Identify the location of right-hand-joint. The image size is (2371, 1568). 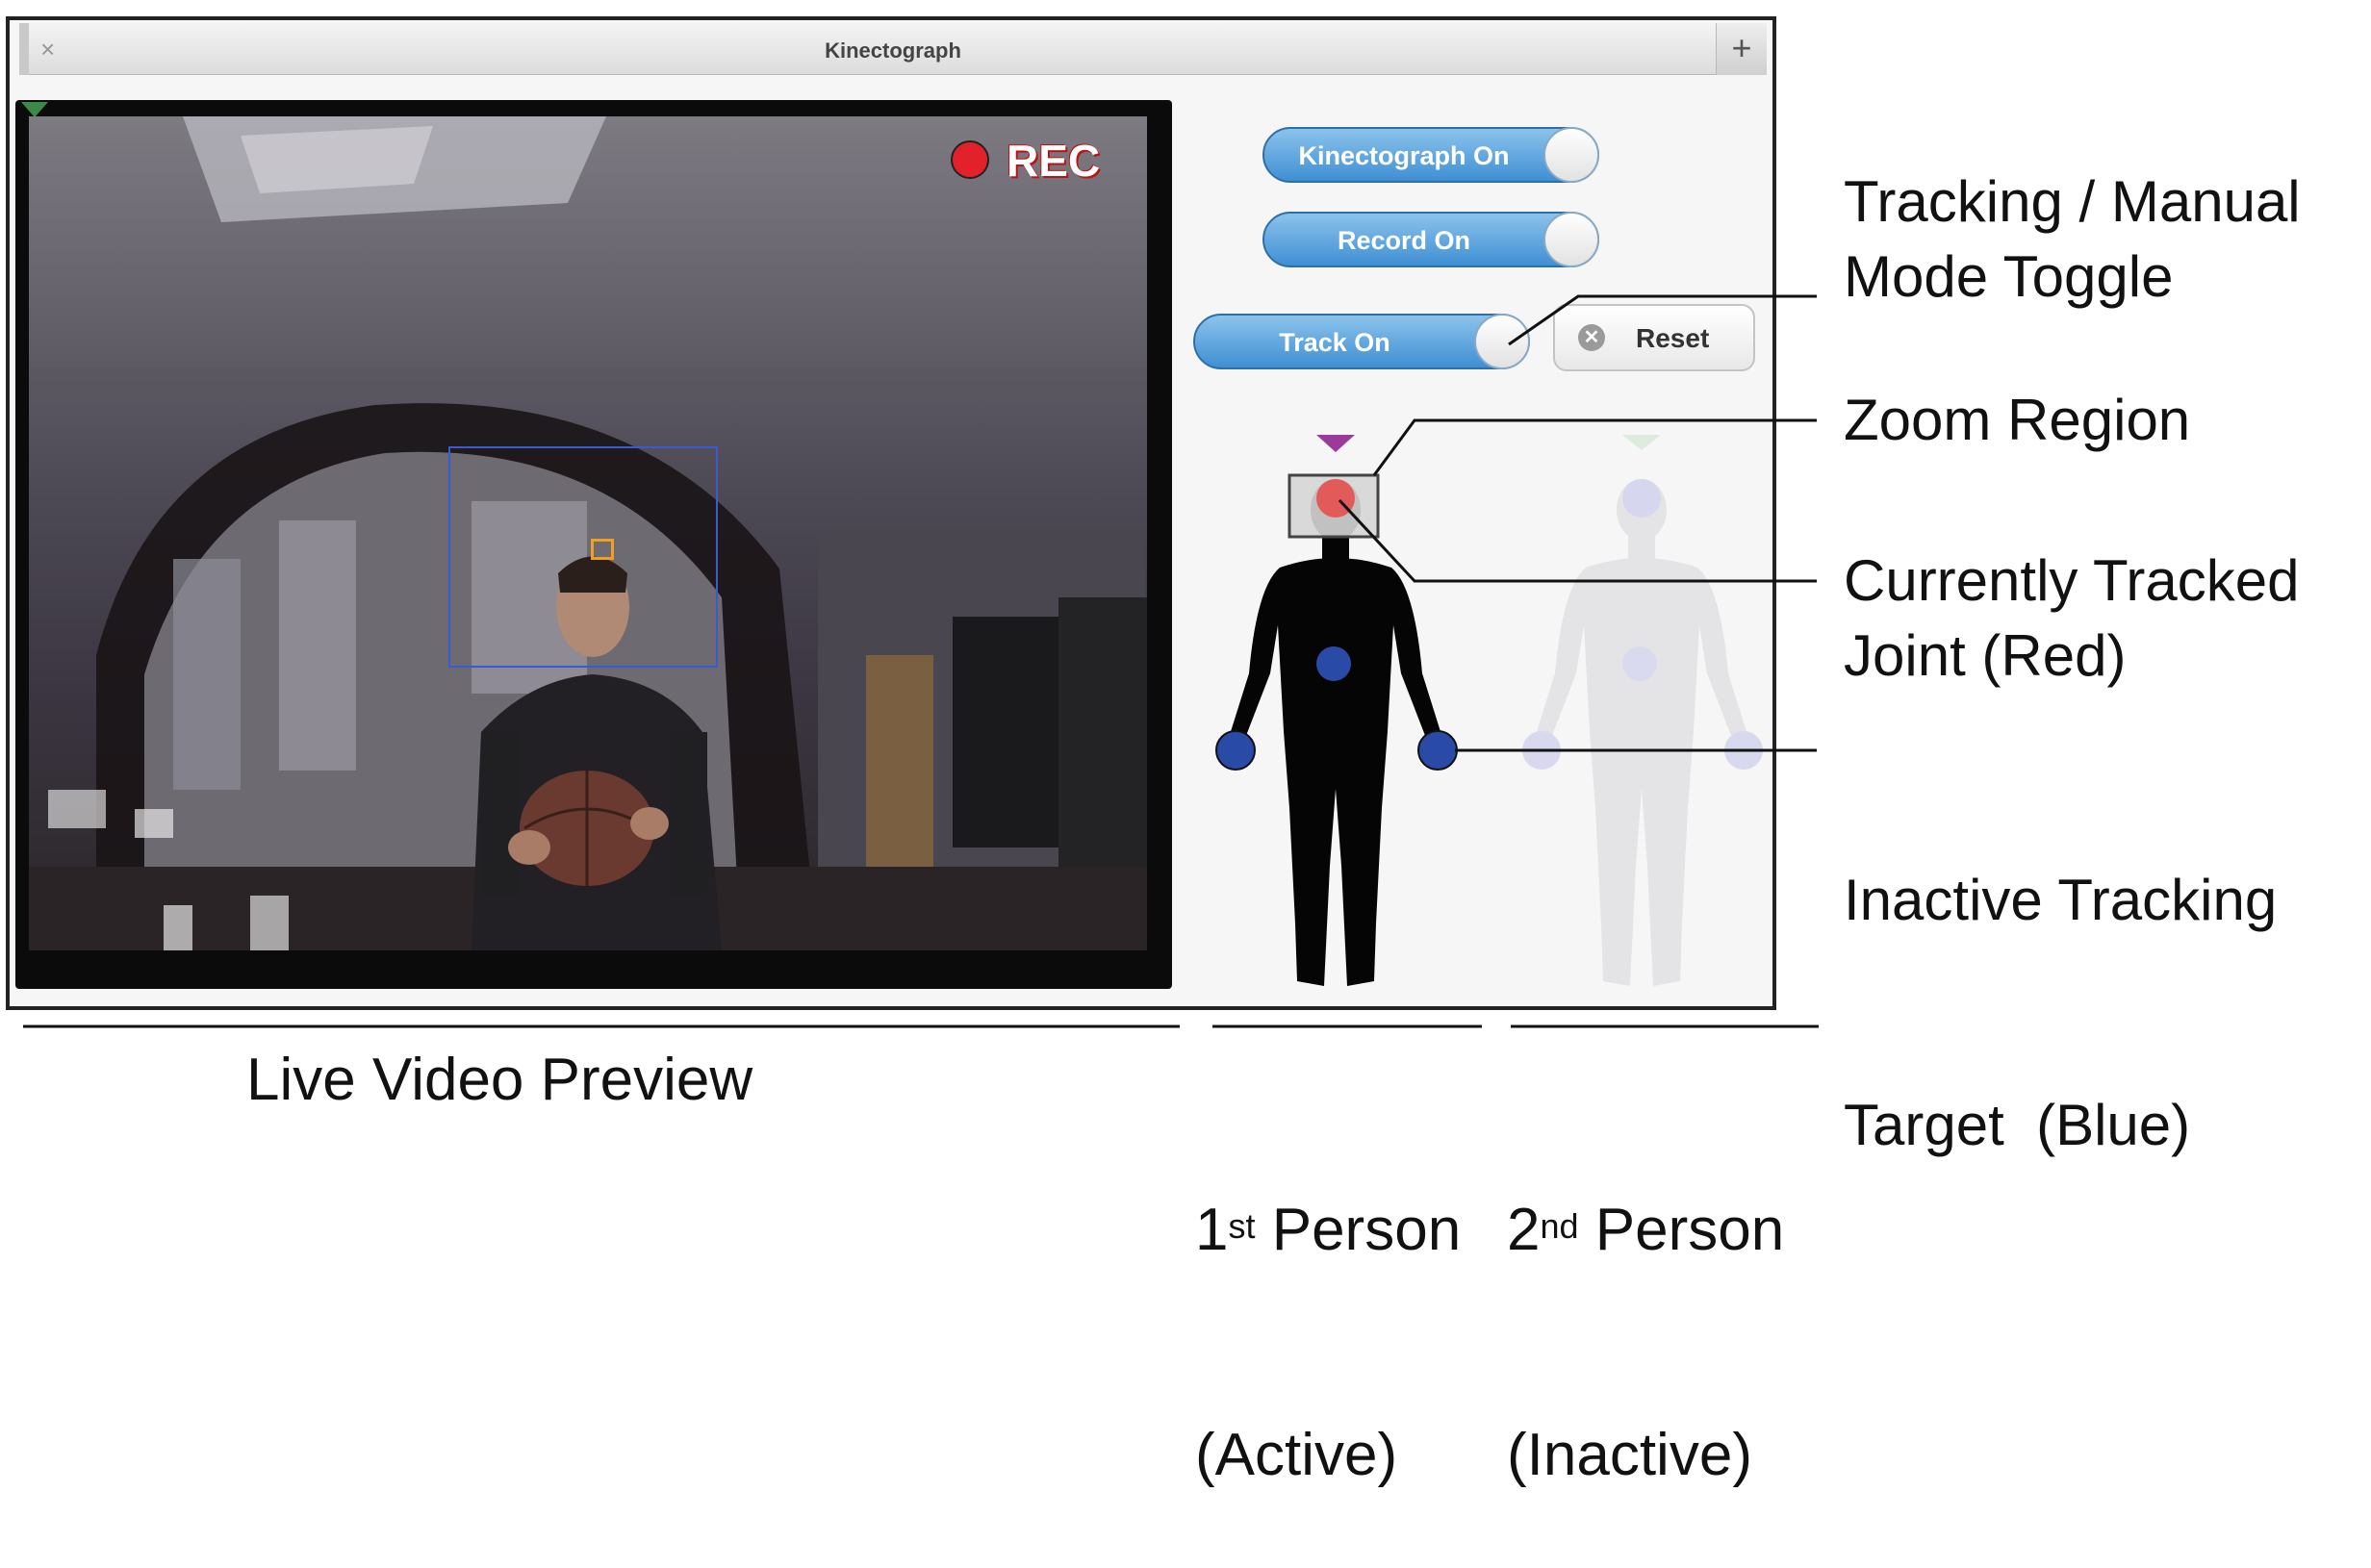
(1438, 750).